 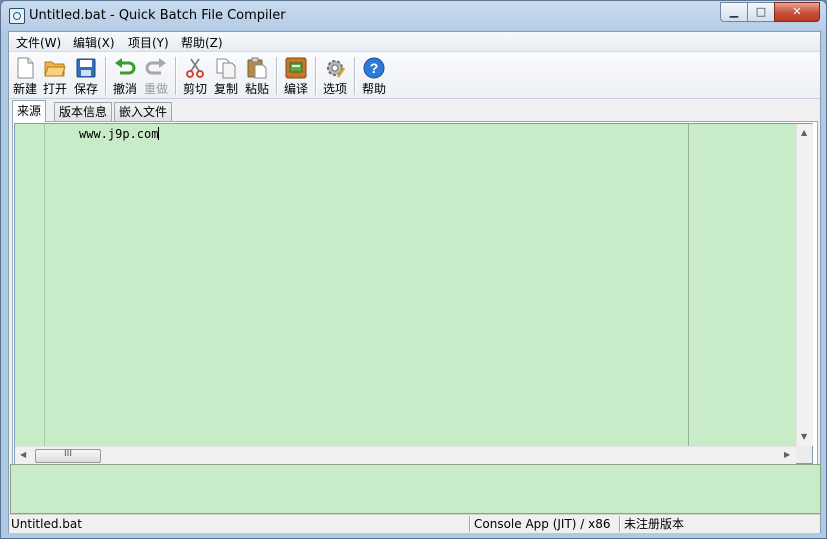 I want to click on code-line: www.j9p.com, so click(x=119, y=134).